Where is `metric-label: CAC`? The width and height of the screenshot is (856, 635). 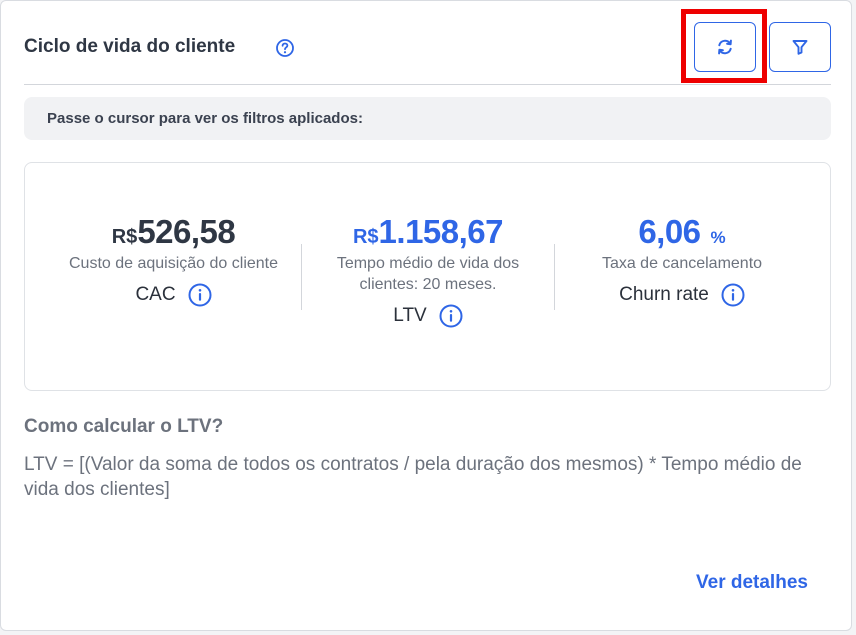 metric-label: CAC is located at coordinates (155, 294).